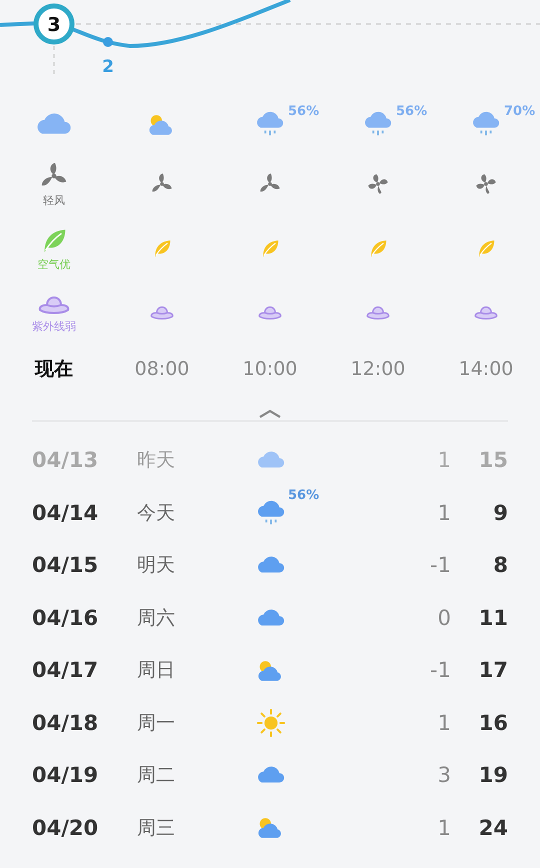 This screenshot has width=540, height=868. What do you see at coordinates (500, 512) in the screenshot?
I see `high-temperature: 9` at bounding box center [500, 512].